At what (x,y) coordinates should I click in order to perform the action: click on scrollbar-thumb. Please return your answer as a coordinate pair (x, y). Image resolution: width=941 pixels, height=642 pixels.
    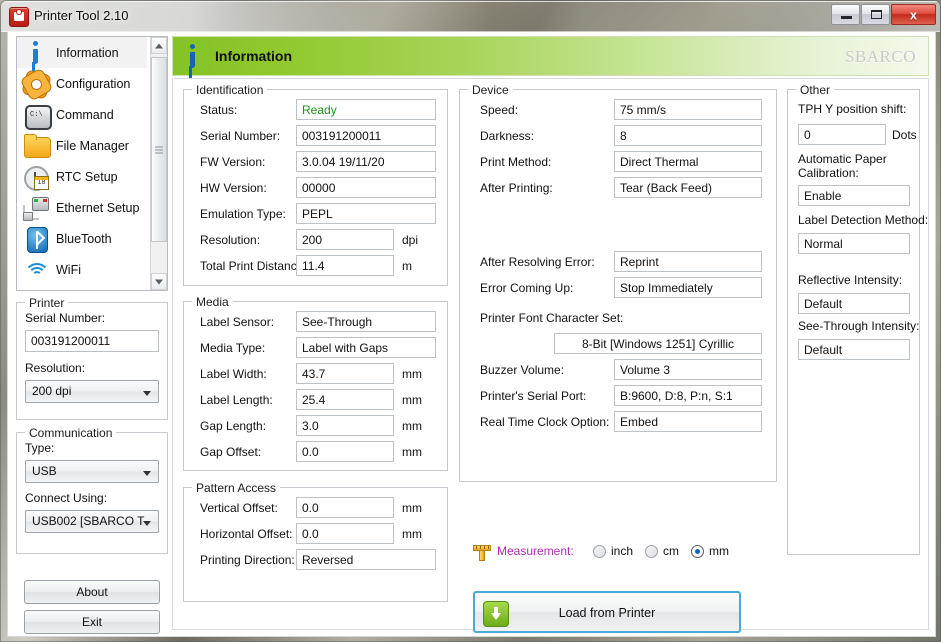
    Looking at the image, I should click on (159, 149).